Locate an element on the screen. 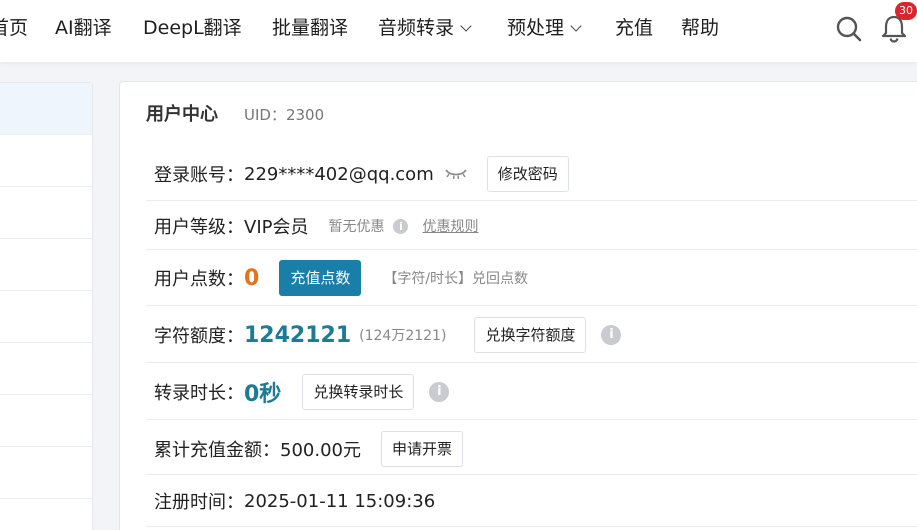 The image size is (917, 530). char-quota-label: 字符额度： is located at coordinates (199, 336).